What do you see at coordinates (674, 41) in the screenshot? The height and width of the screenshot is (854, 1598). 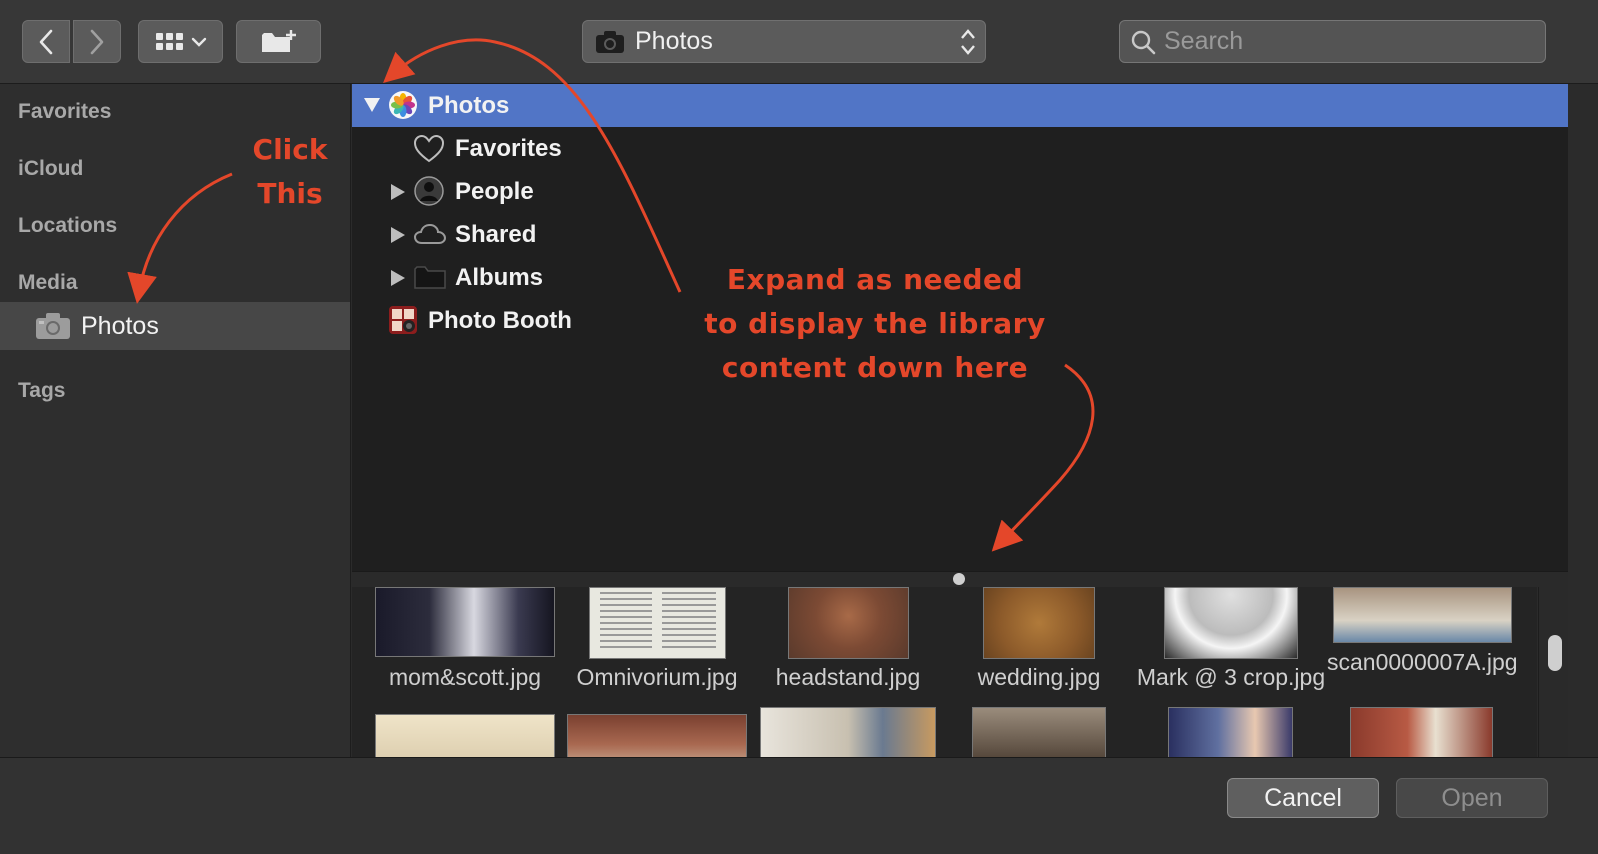 I see `location-label: Photos` at bounding box center [674, 41].